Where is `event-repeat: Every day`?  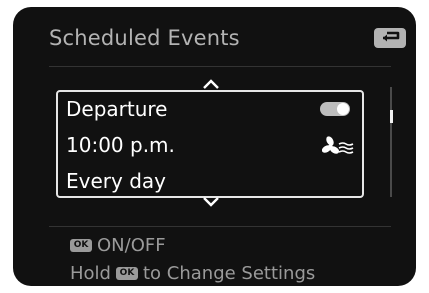
event-repeat: Every day is located at coordinates (116, 181).